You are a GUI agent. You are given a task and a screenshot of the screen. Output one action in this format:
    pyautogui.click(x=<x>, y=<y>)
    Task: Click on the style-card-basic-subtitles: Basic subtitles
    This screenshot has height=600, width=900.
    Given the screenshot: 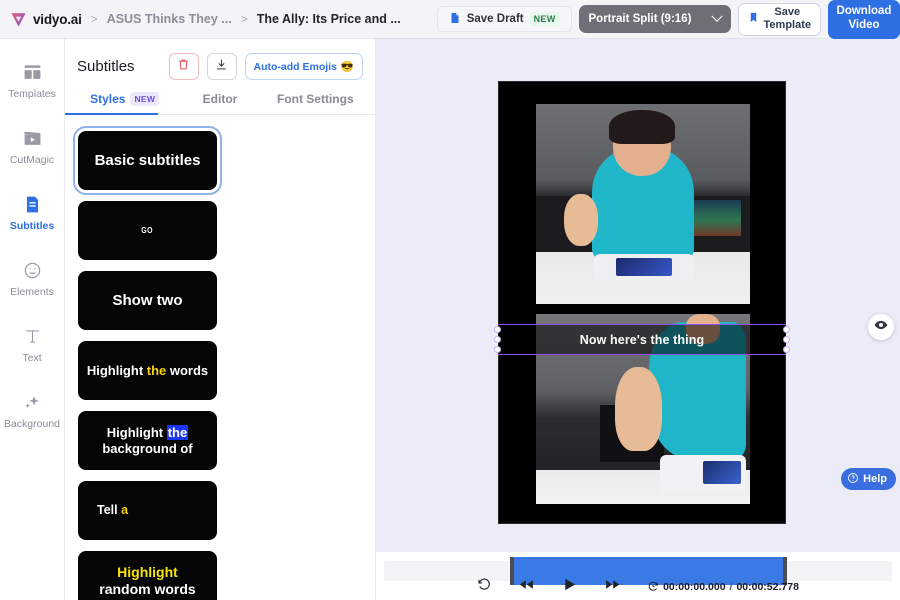 What is the action you would take?
    pyautogui.click(x=147, y=160)
    